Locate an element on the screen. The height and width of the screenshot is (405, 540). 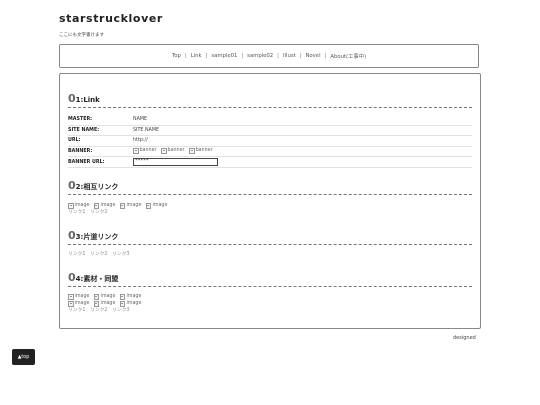
section-oneway-links: 03:片道リンク リンク1 リンク2 リンク3 is located at coordinates (270, 243).